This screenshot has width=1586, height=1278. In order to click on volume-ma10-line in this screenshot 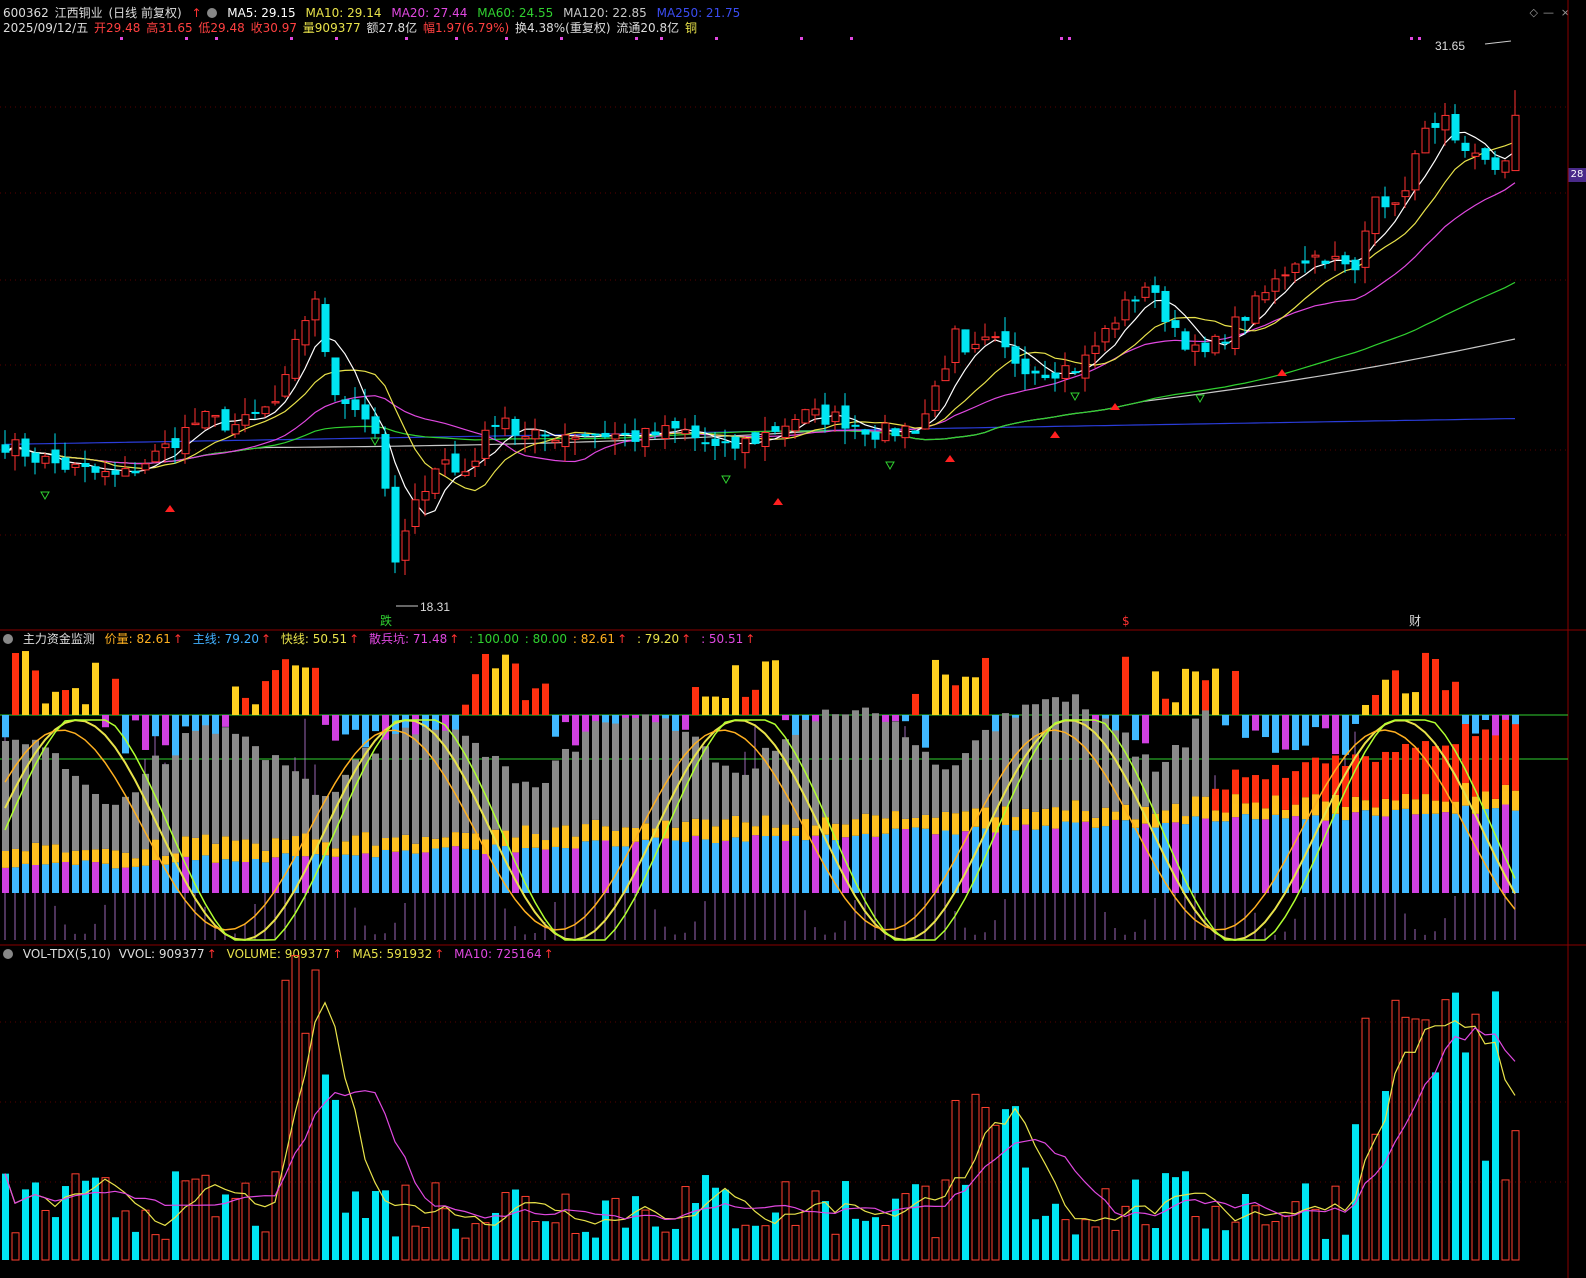, I will do `click(760, 1124)`.